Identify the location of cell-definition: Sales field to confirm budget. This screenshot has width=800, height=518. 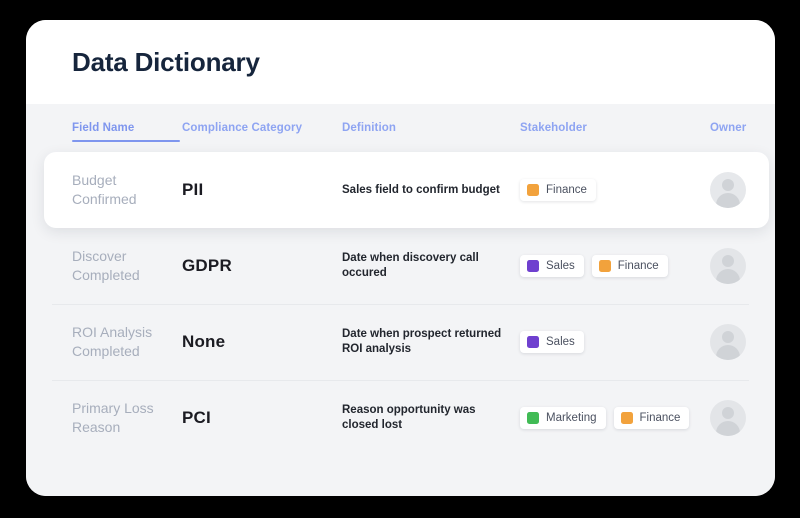
(421, 189).